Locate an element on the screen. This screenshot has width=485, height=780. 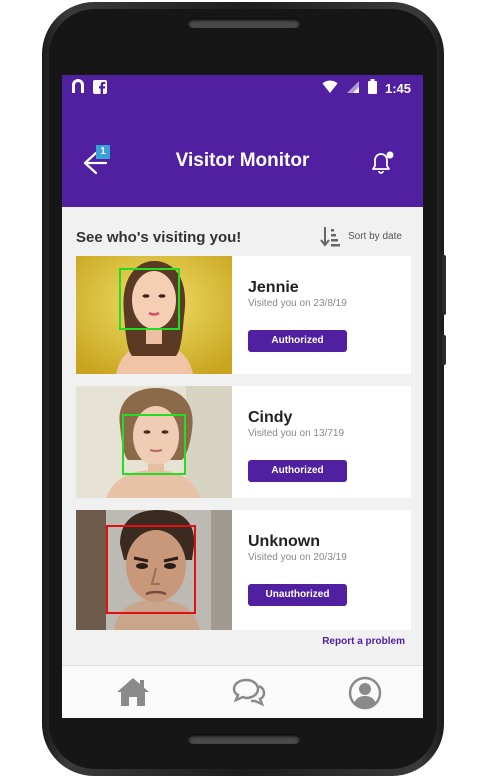
nav-profile is located at coordinates (365, 693).